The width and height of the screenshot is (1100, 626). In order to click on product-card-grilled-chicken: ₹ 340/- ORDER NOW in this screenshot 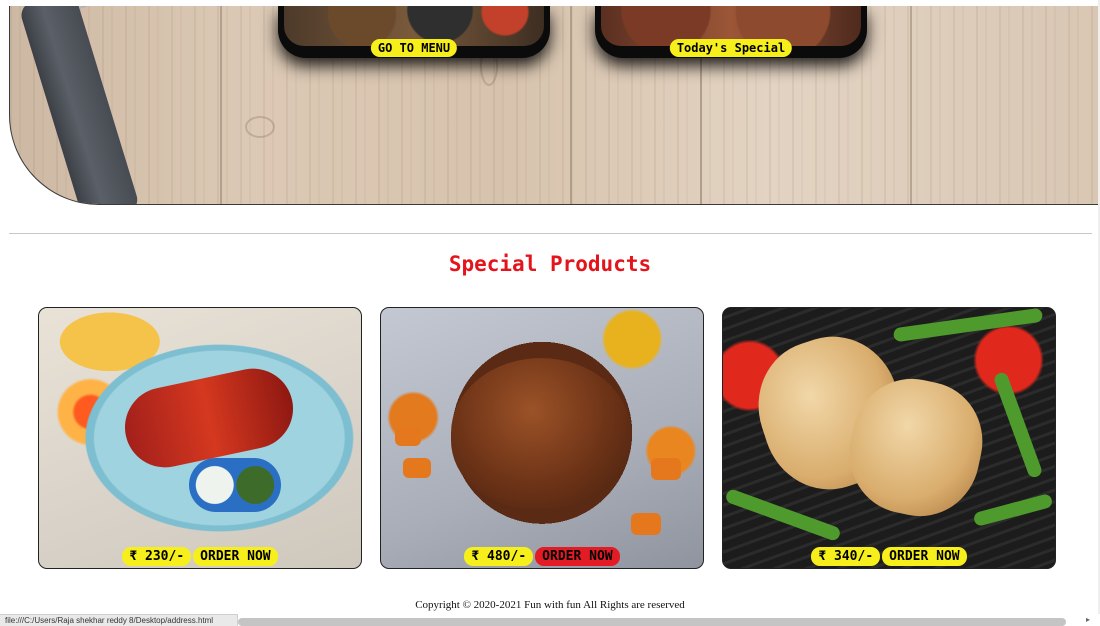, I will do `click(889, 438)`.